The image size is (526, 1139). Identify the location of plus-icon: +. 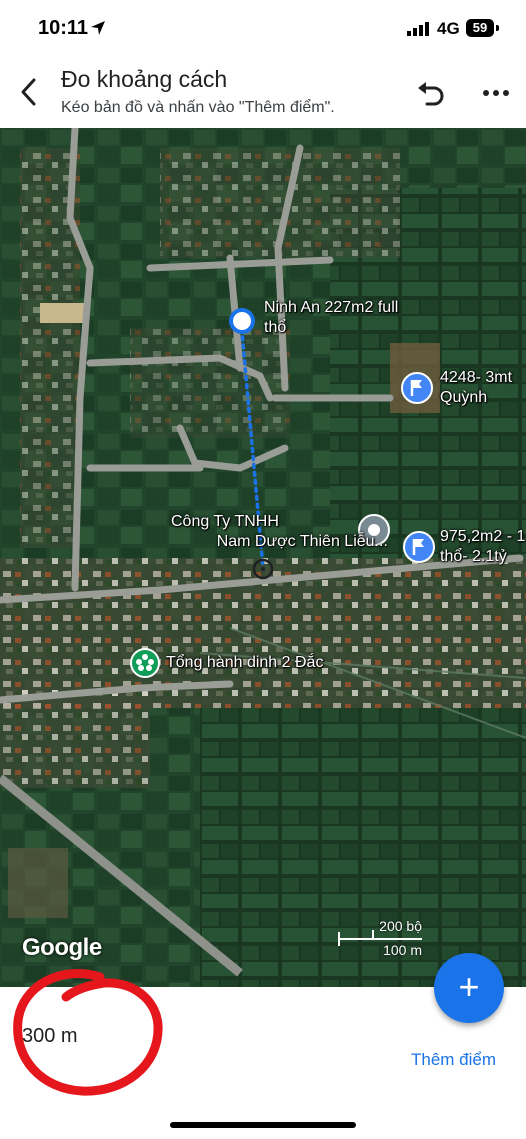
(469, 986).